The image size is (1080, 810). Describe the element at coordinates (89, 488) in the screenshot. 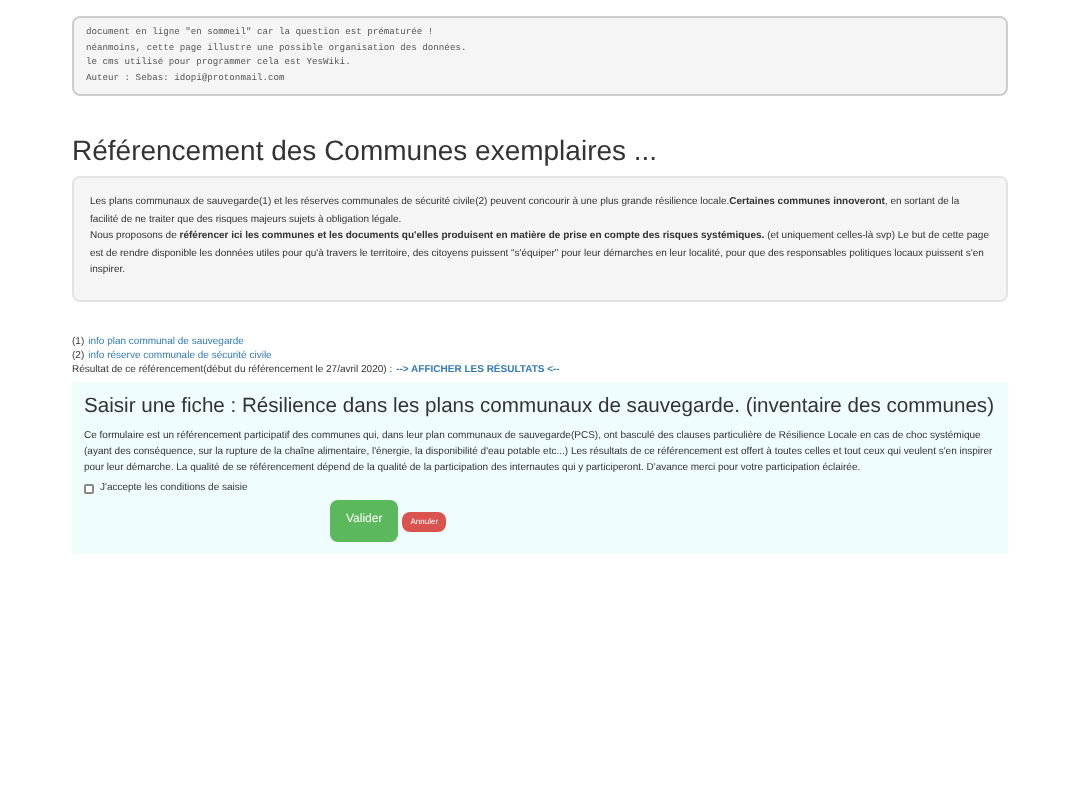

I see `consent-checkbox` at that location.